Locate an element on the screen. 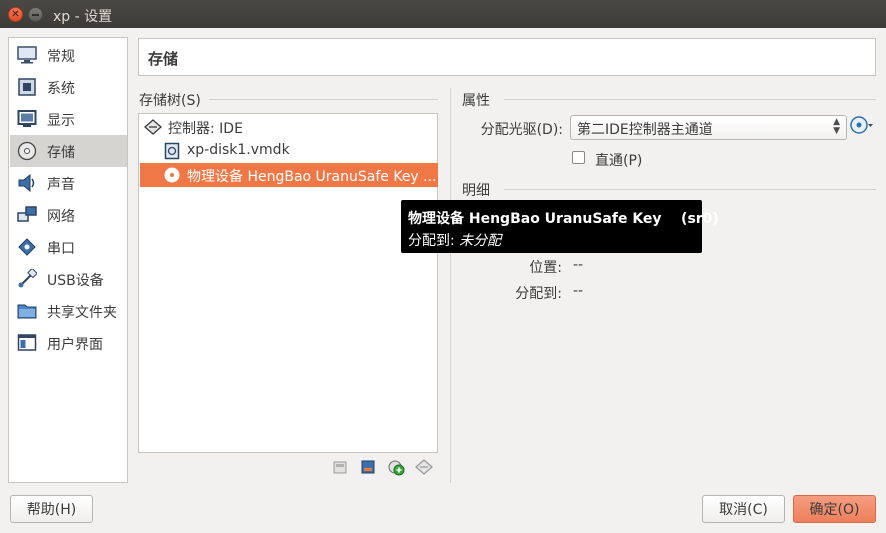 The image size is (886, 533). nav-item-storage: 存储 is located at coordinates (68, 151).